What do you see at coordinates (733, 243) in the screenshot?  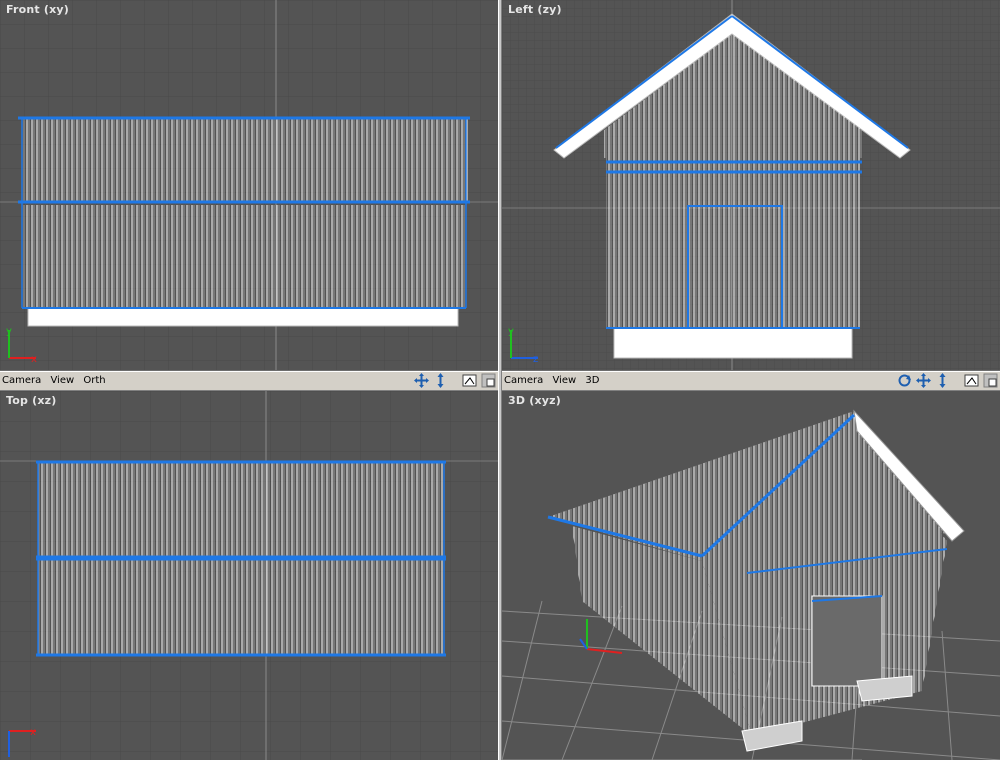 I see `side-wall` at bounding box center [733, 243].